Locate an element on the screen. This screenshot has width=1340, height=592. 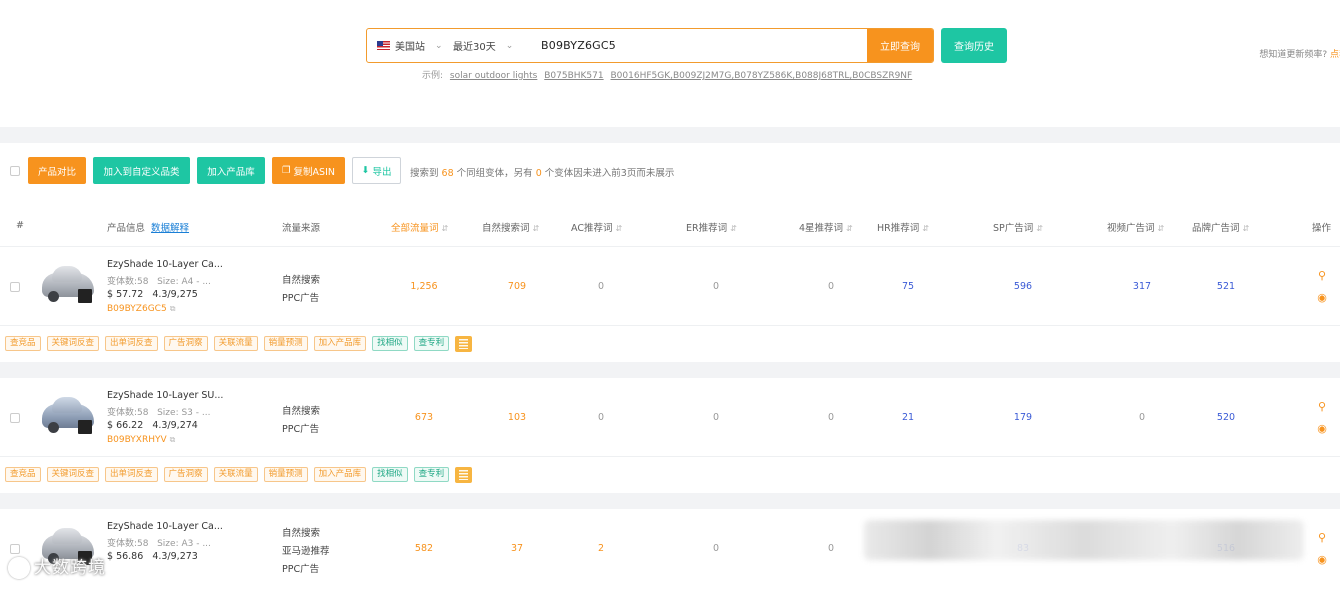
product-asin: B09BYXRHYV ⧉ is located at coordinates (141, 440).